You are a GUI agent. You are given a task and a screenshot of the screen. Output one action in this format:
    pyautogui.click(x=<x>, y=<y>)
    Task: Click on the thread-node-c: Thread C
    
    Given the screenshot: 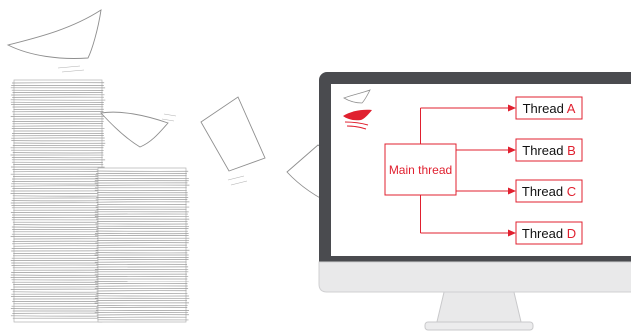 What is the action you would take?
    pyautogui.click(x=549, y=191)
    